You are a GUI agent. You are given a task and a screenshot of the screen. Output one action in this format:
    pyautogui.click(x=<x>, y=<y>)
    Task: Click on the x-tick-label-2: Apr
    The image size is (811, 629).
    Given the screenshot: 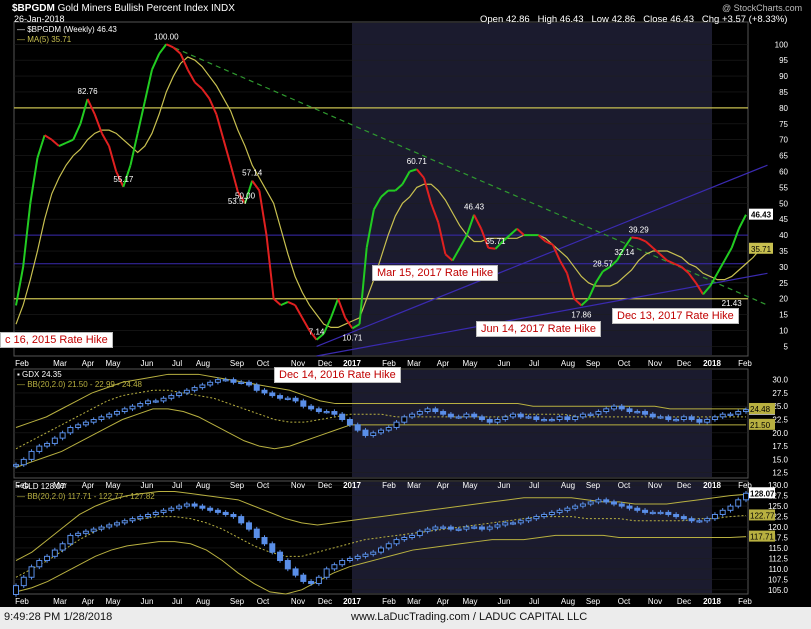 What is the action you would take?
    pyautogui.click(x=88, y=601)
    